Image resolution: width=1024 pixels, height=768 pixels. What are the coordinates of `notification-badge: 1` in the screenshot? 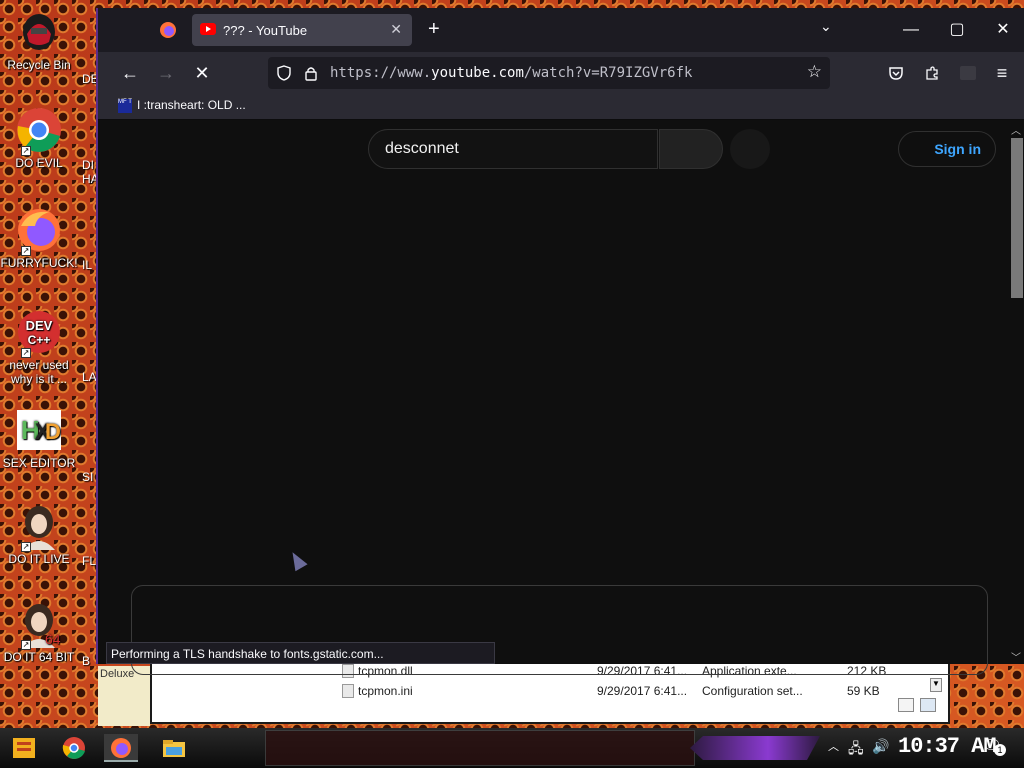 It's located at (1000, 750).